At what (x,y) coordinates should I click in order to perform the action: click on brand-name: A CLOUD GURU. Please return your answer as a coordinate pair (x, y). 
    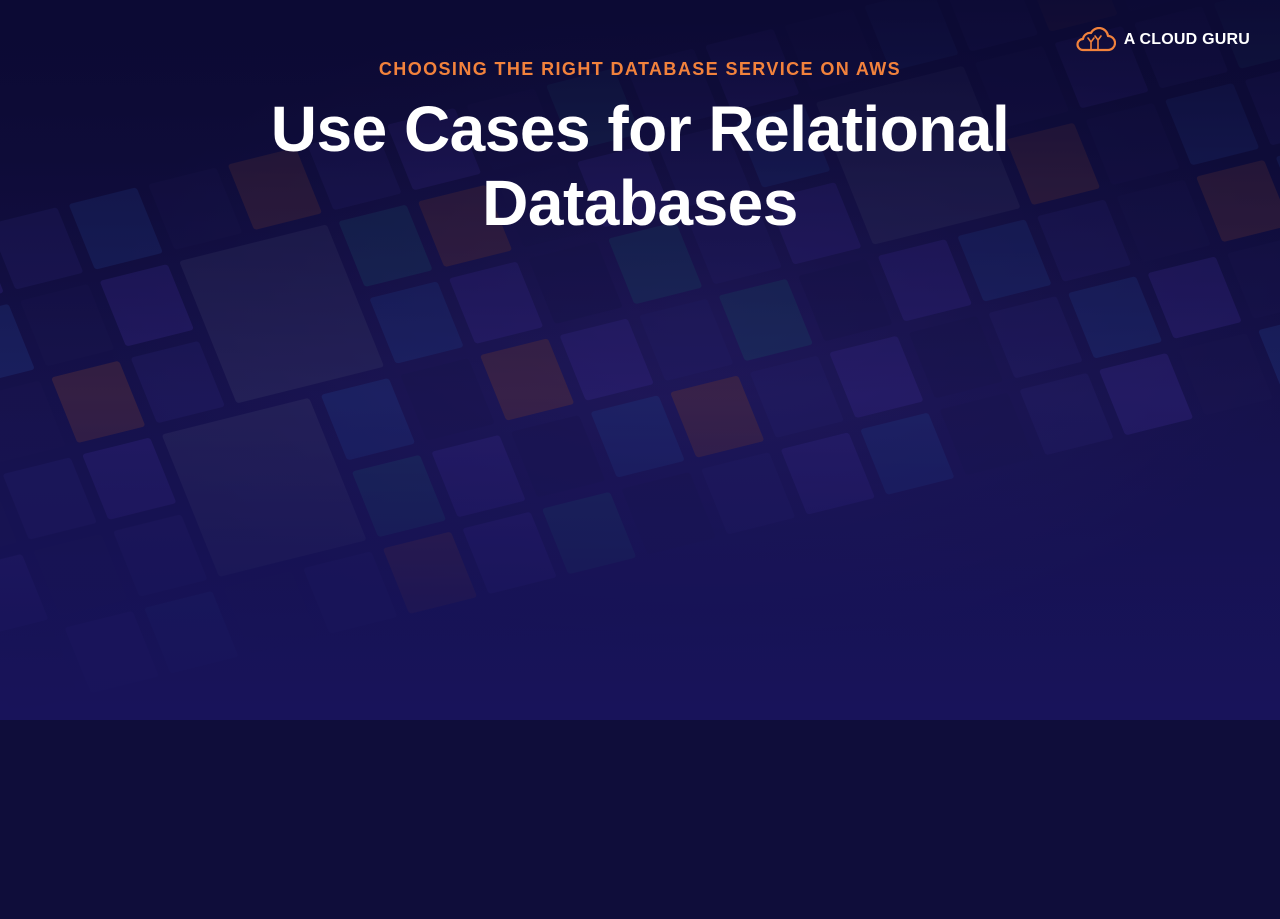
    Looking at the image, I should click on (1186, 39).